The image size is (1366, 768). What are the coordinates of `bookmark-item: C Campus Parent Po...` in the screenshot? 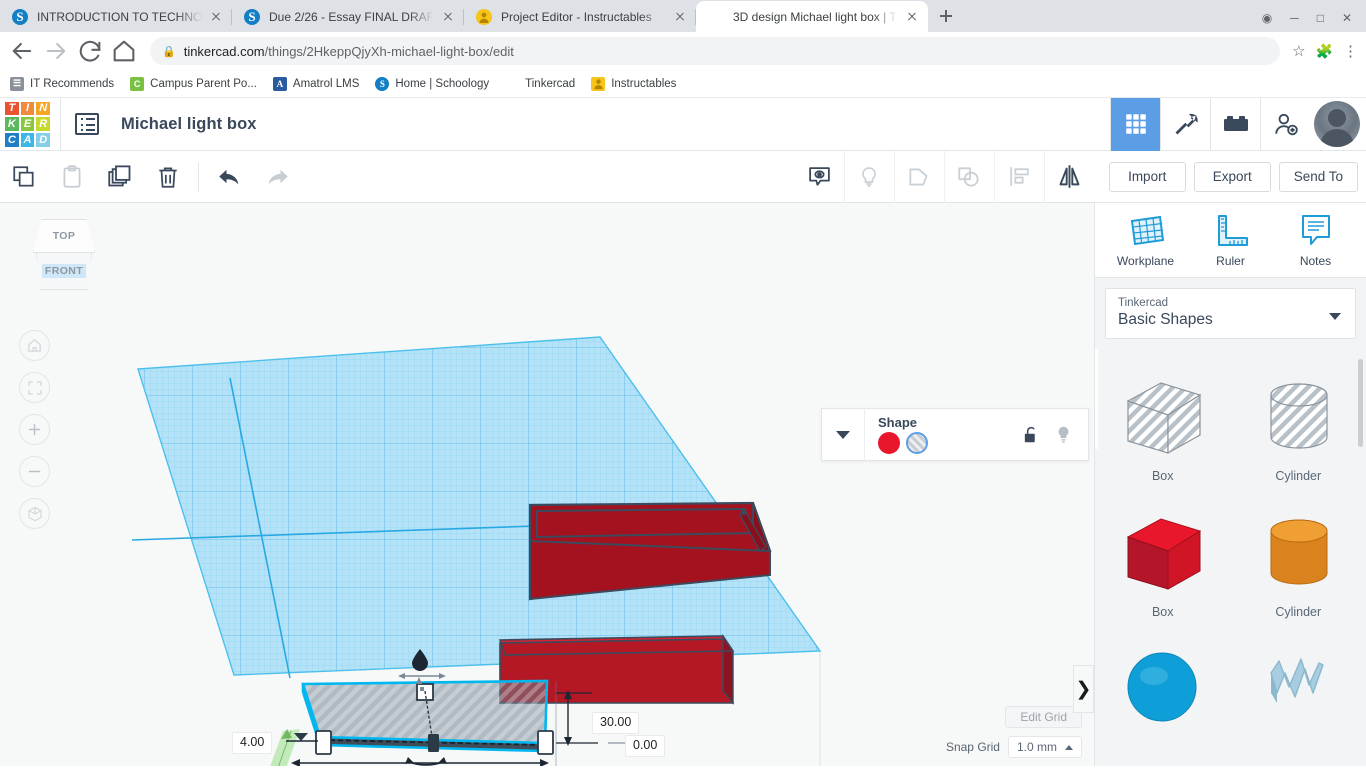 It's located at (193, 83).